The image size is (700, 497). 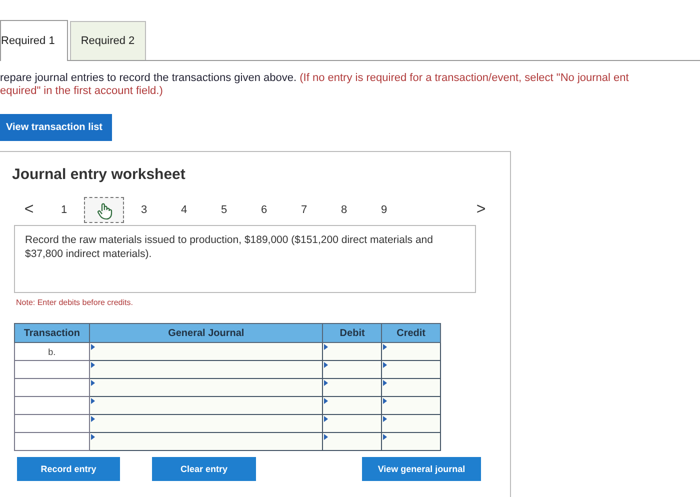 What do you see at coordinates (224, 210) in the screenshot?
I see `page-tab: 5` at bounding box center [224, 210].